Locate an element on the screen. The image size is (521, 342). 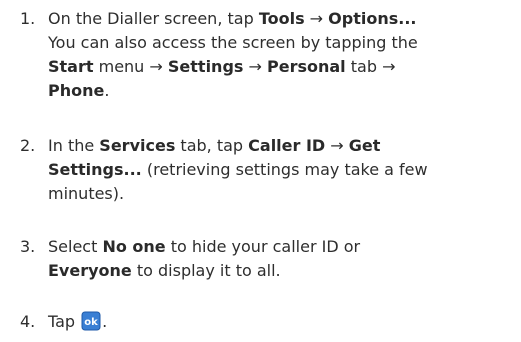
step-number: 1. is located at coordinates (28, 18).